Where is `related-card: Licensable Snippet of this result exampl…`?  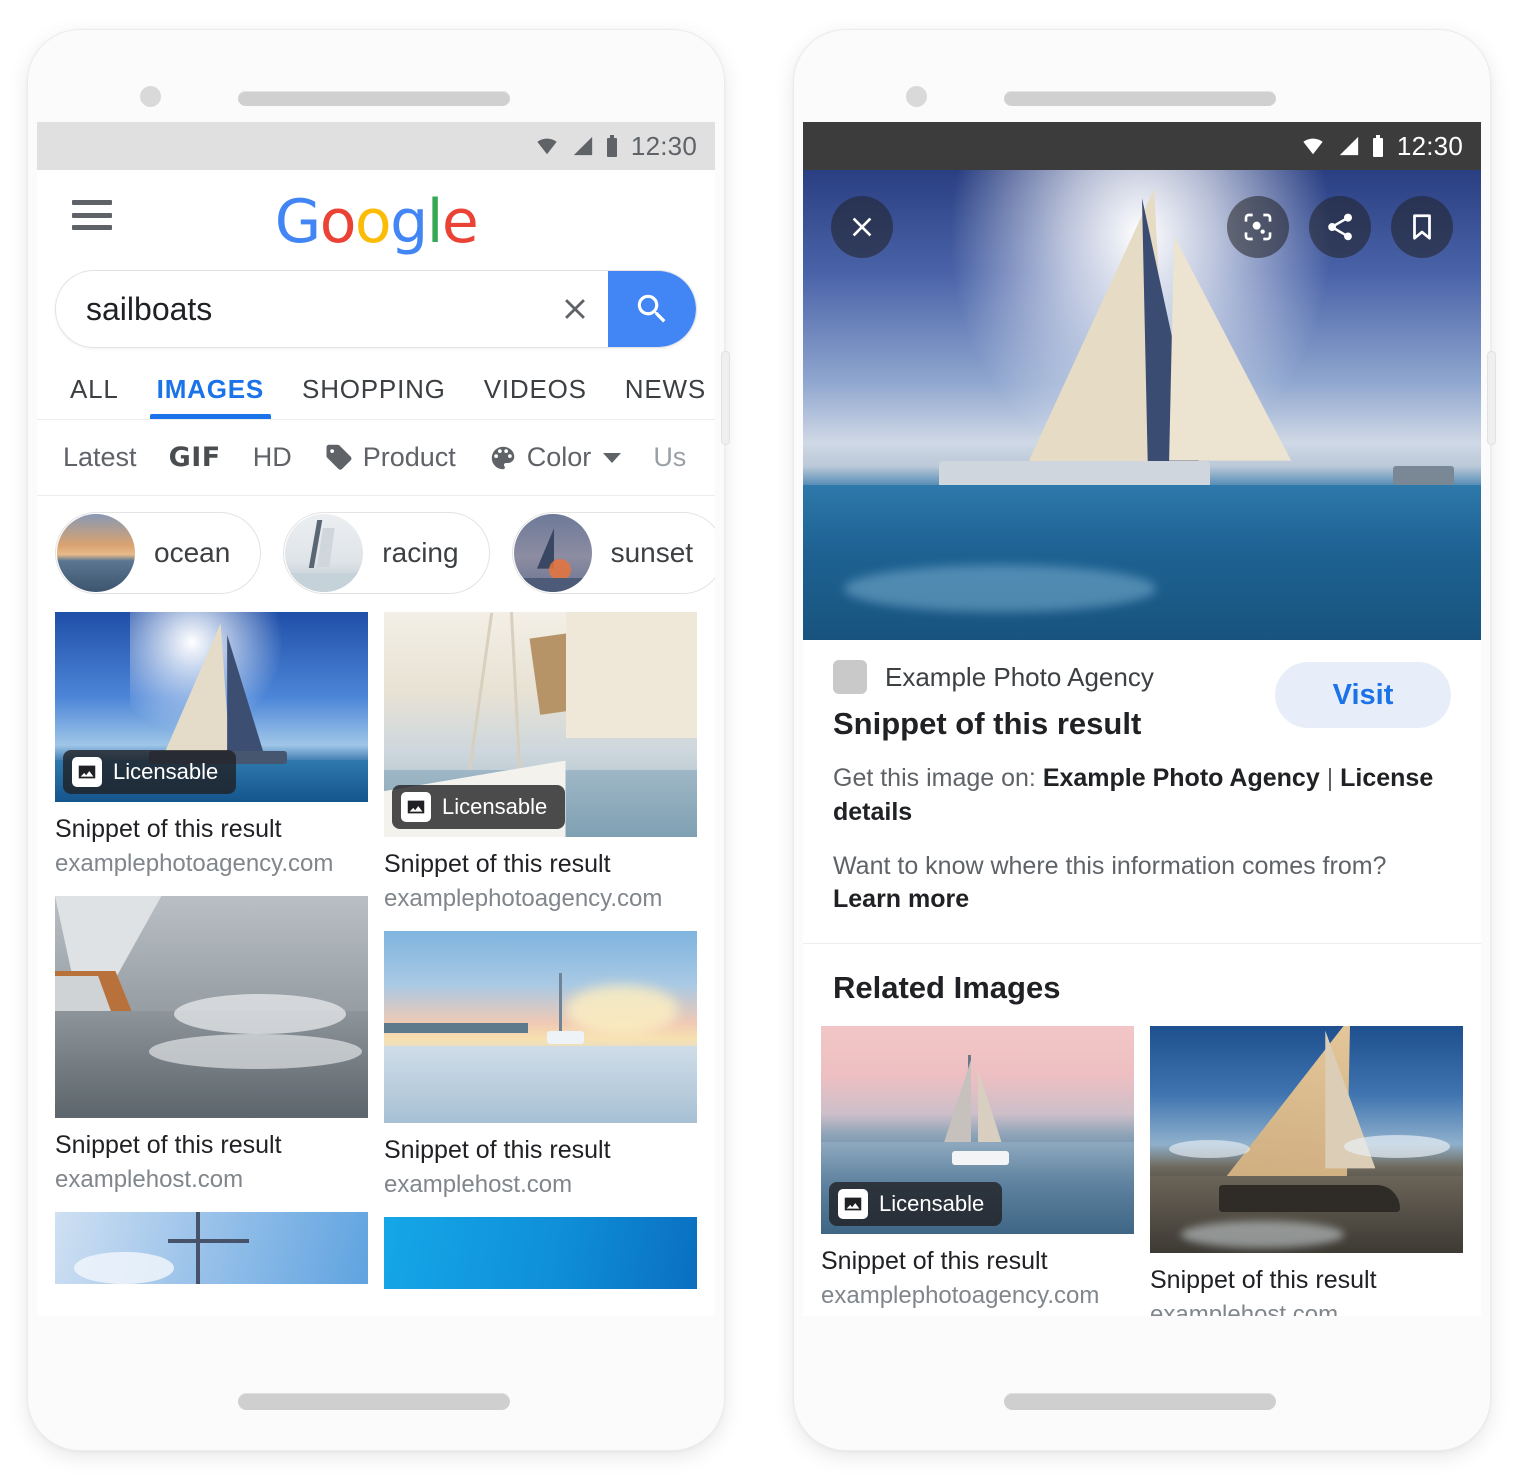
related-card: Licensable Snippet of this result exampl… is located at coordinates (977, 1168).